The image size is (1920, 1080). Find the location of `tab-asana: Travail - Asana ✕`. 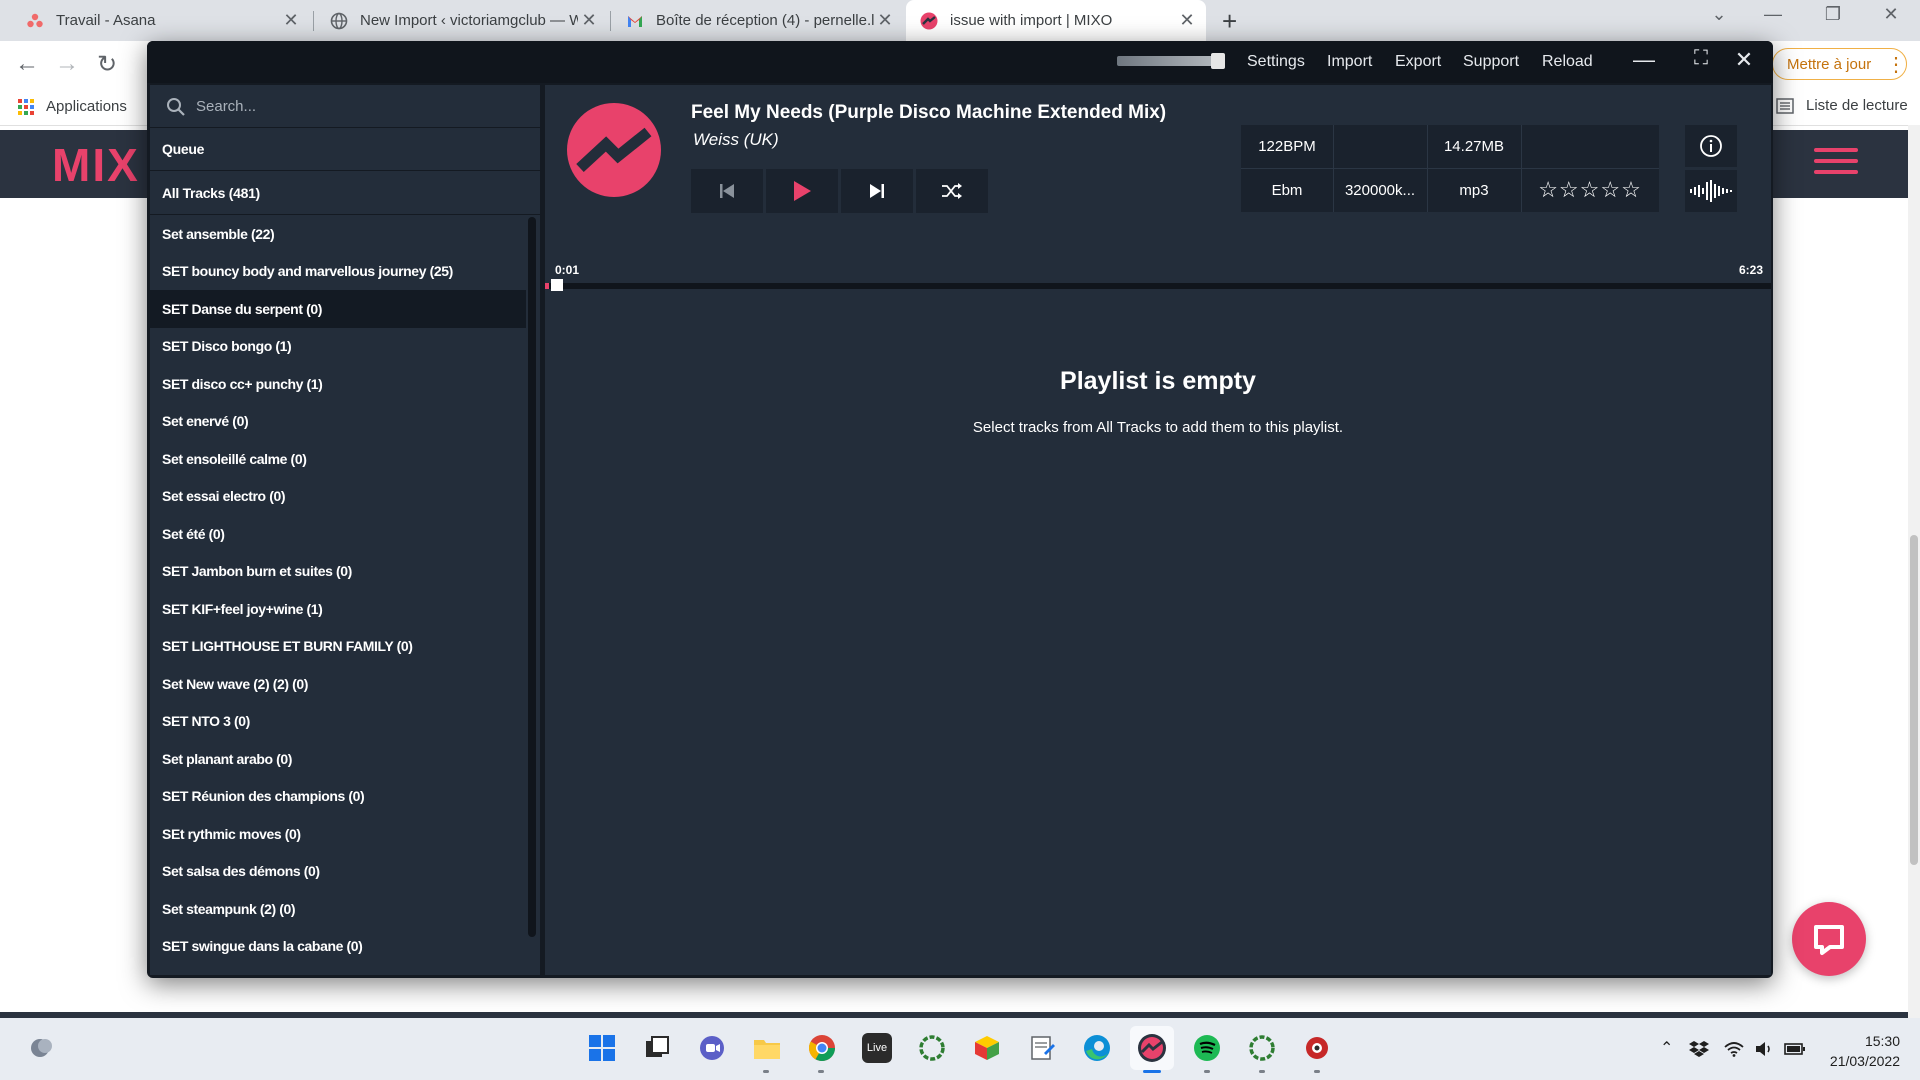

tab-asana: Travail - Asana ✕ is located at coordinates (161, 20).